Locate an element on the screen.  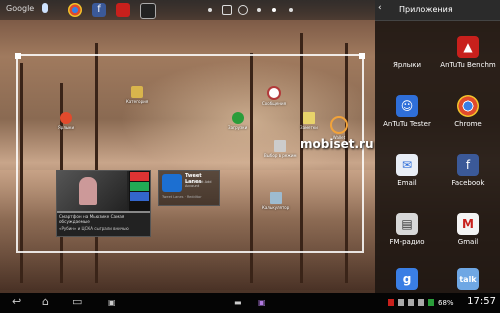
app-email: ✉ Email is located at coordinates (407, 170).